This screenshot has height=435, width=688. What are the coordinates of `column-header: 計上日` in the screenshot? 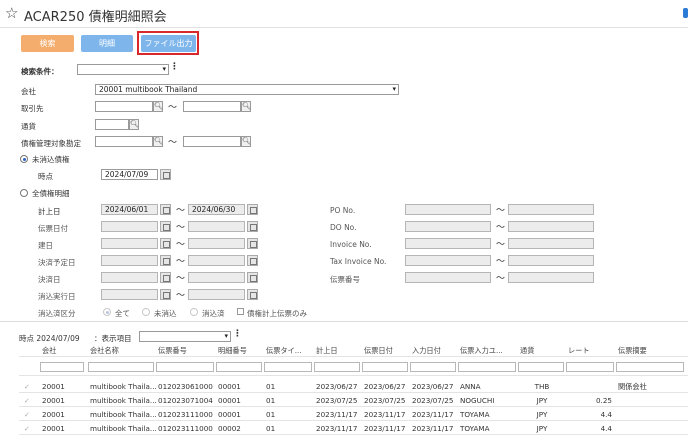 It's located at (339, 350).